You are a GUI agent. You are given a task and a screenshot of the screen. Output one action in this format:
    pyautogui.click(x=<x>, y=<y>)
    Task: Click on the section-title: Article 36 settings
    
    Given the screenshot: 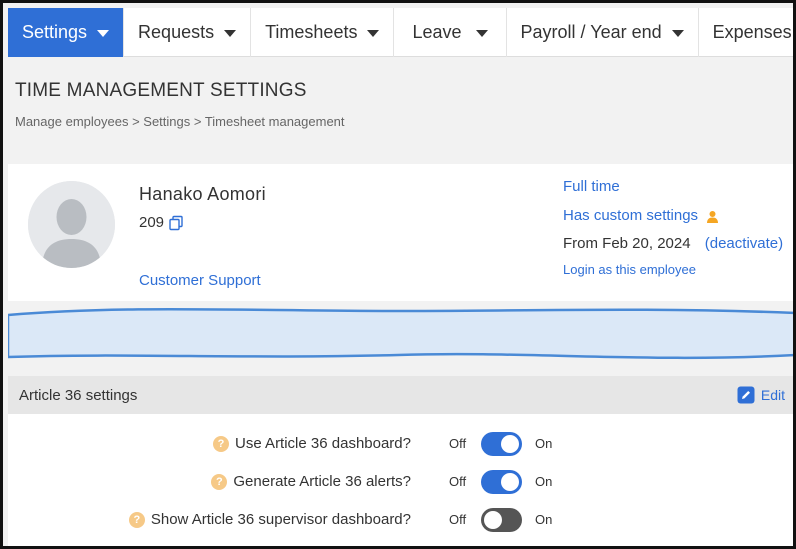 What is the action you would take?
    pyautogui.click(x=78, y=395)
    